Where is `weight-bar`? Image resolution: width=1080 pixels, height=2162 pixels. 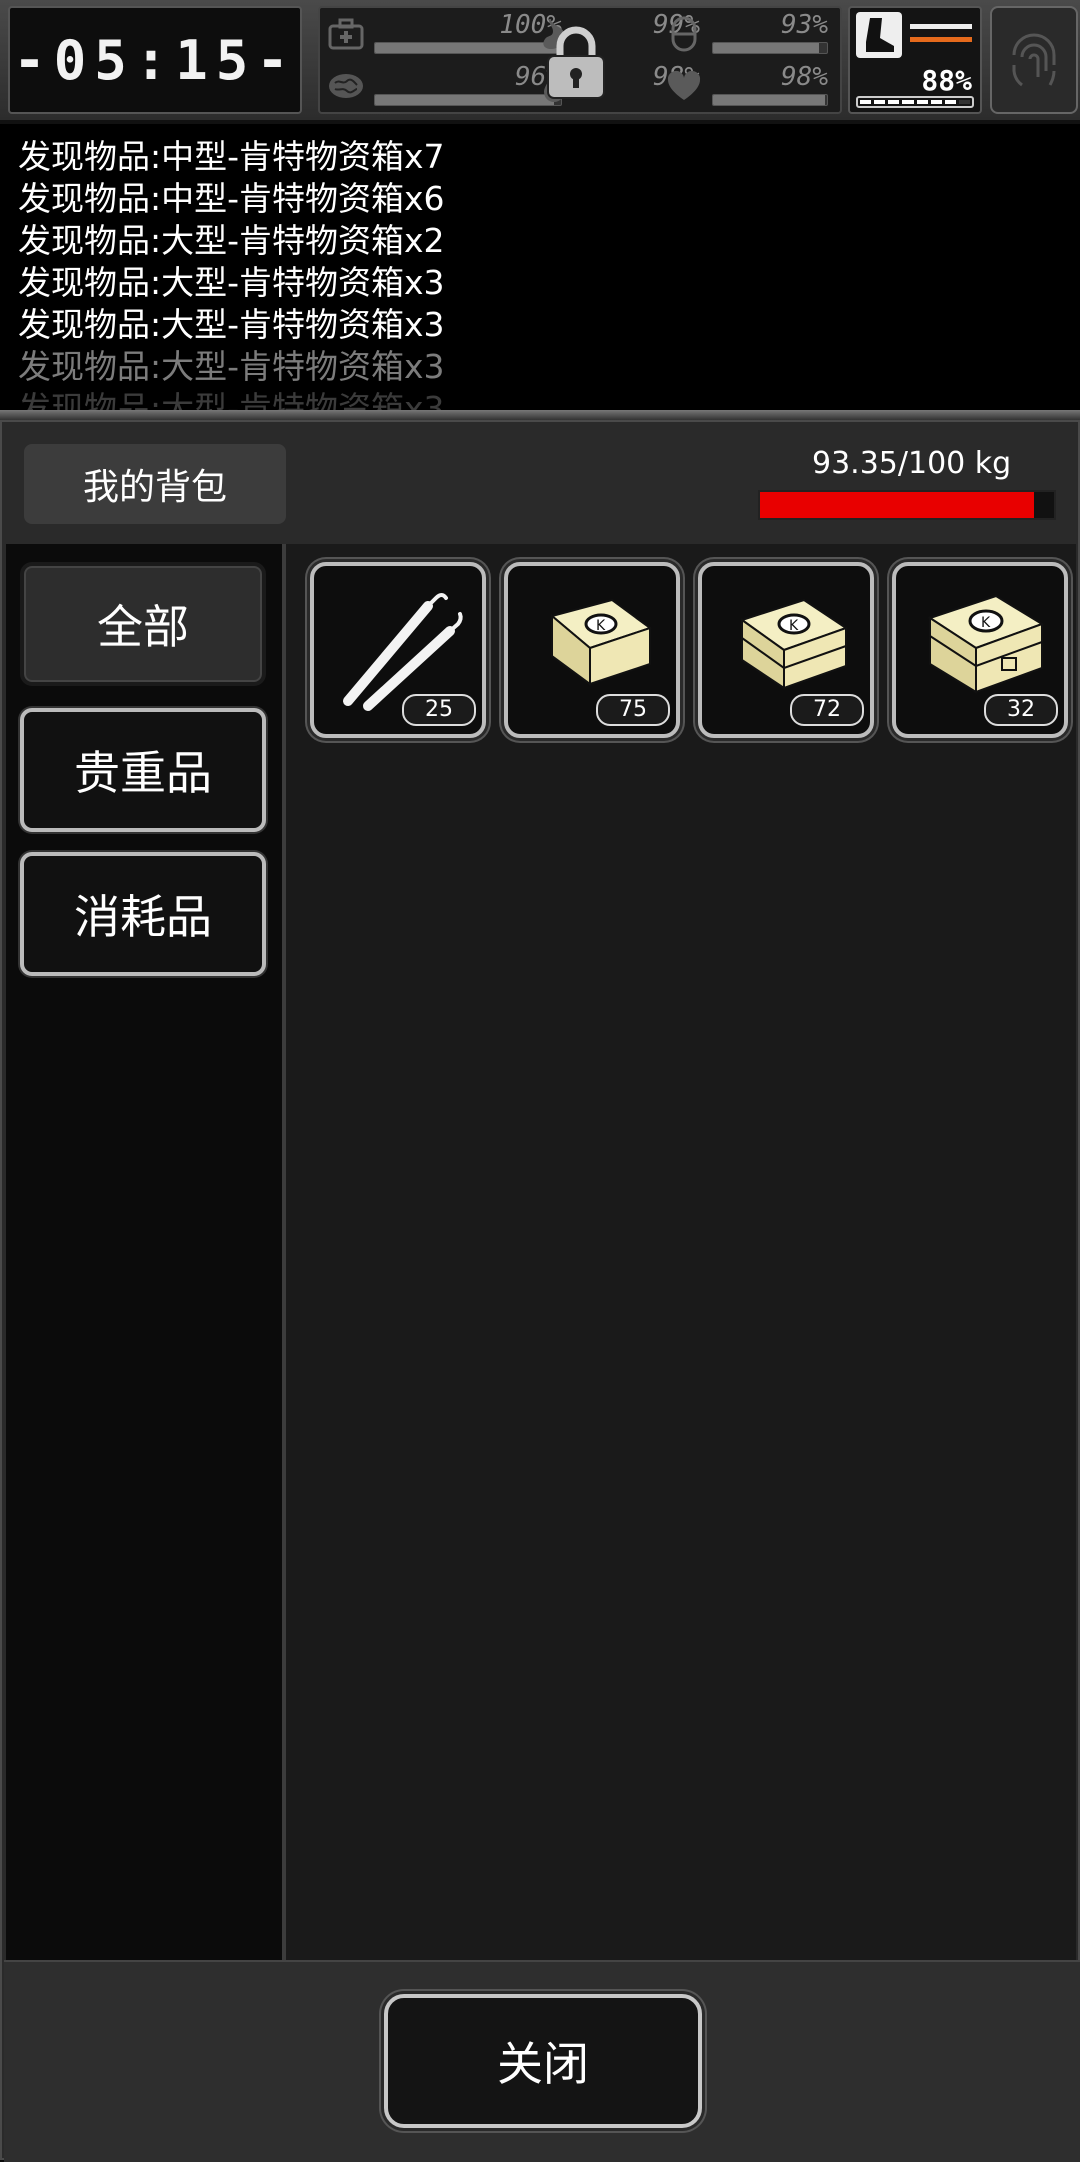 weight-bar is located at coordinates (907, 505).